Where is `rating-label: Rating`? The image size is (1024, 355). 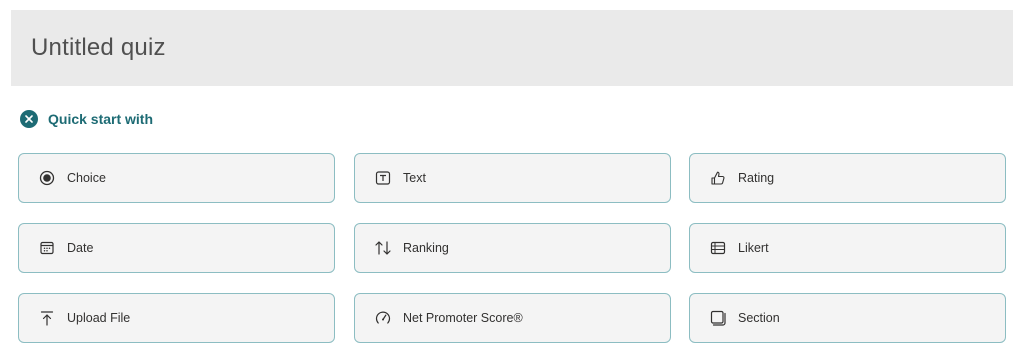 rating-label: Rating is located at coordinates (756, 178).